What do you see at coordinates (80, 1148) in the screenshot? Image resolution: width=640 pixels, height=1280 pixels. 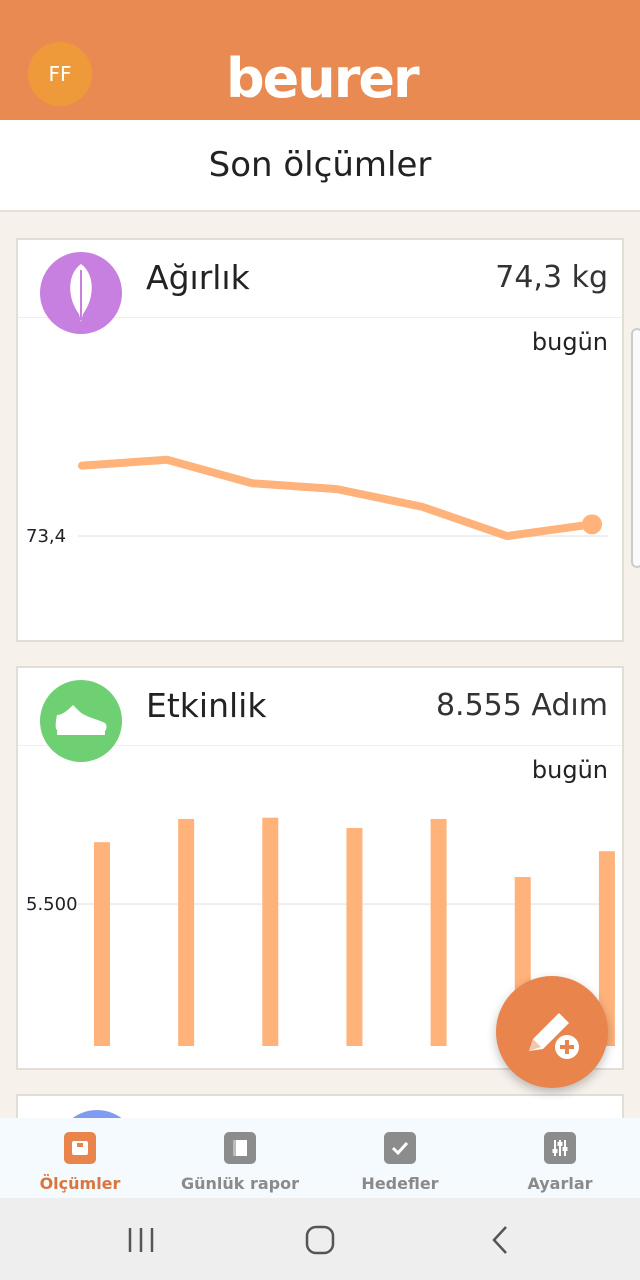 I see `measurements-icon` at bounding box center [80, 1148].